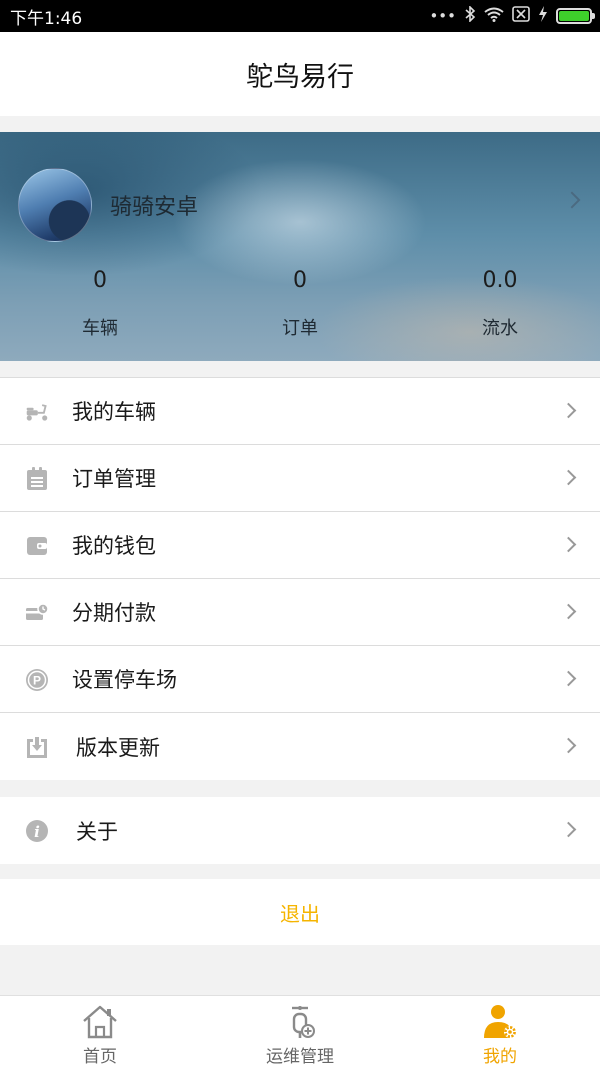  Describe the element at coordinates (114, 613) in the screenshot. I see `menu-item-label: 分期付款` at that location.